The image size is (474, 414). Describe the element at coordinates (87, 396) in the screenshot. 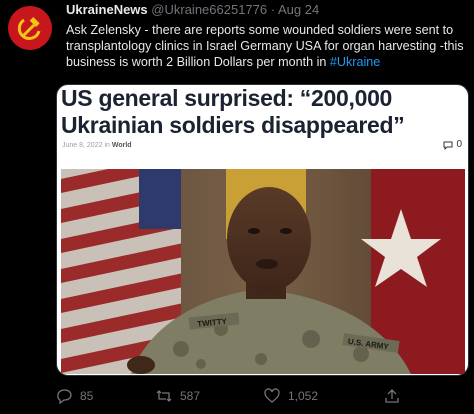

I see `reply-count: 85` at that location.